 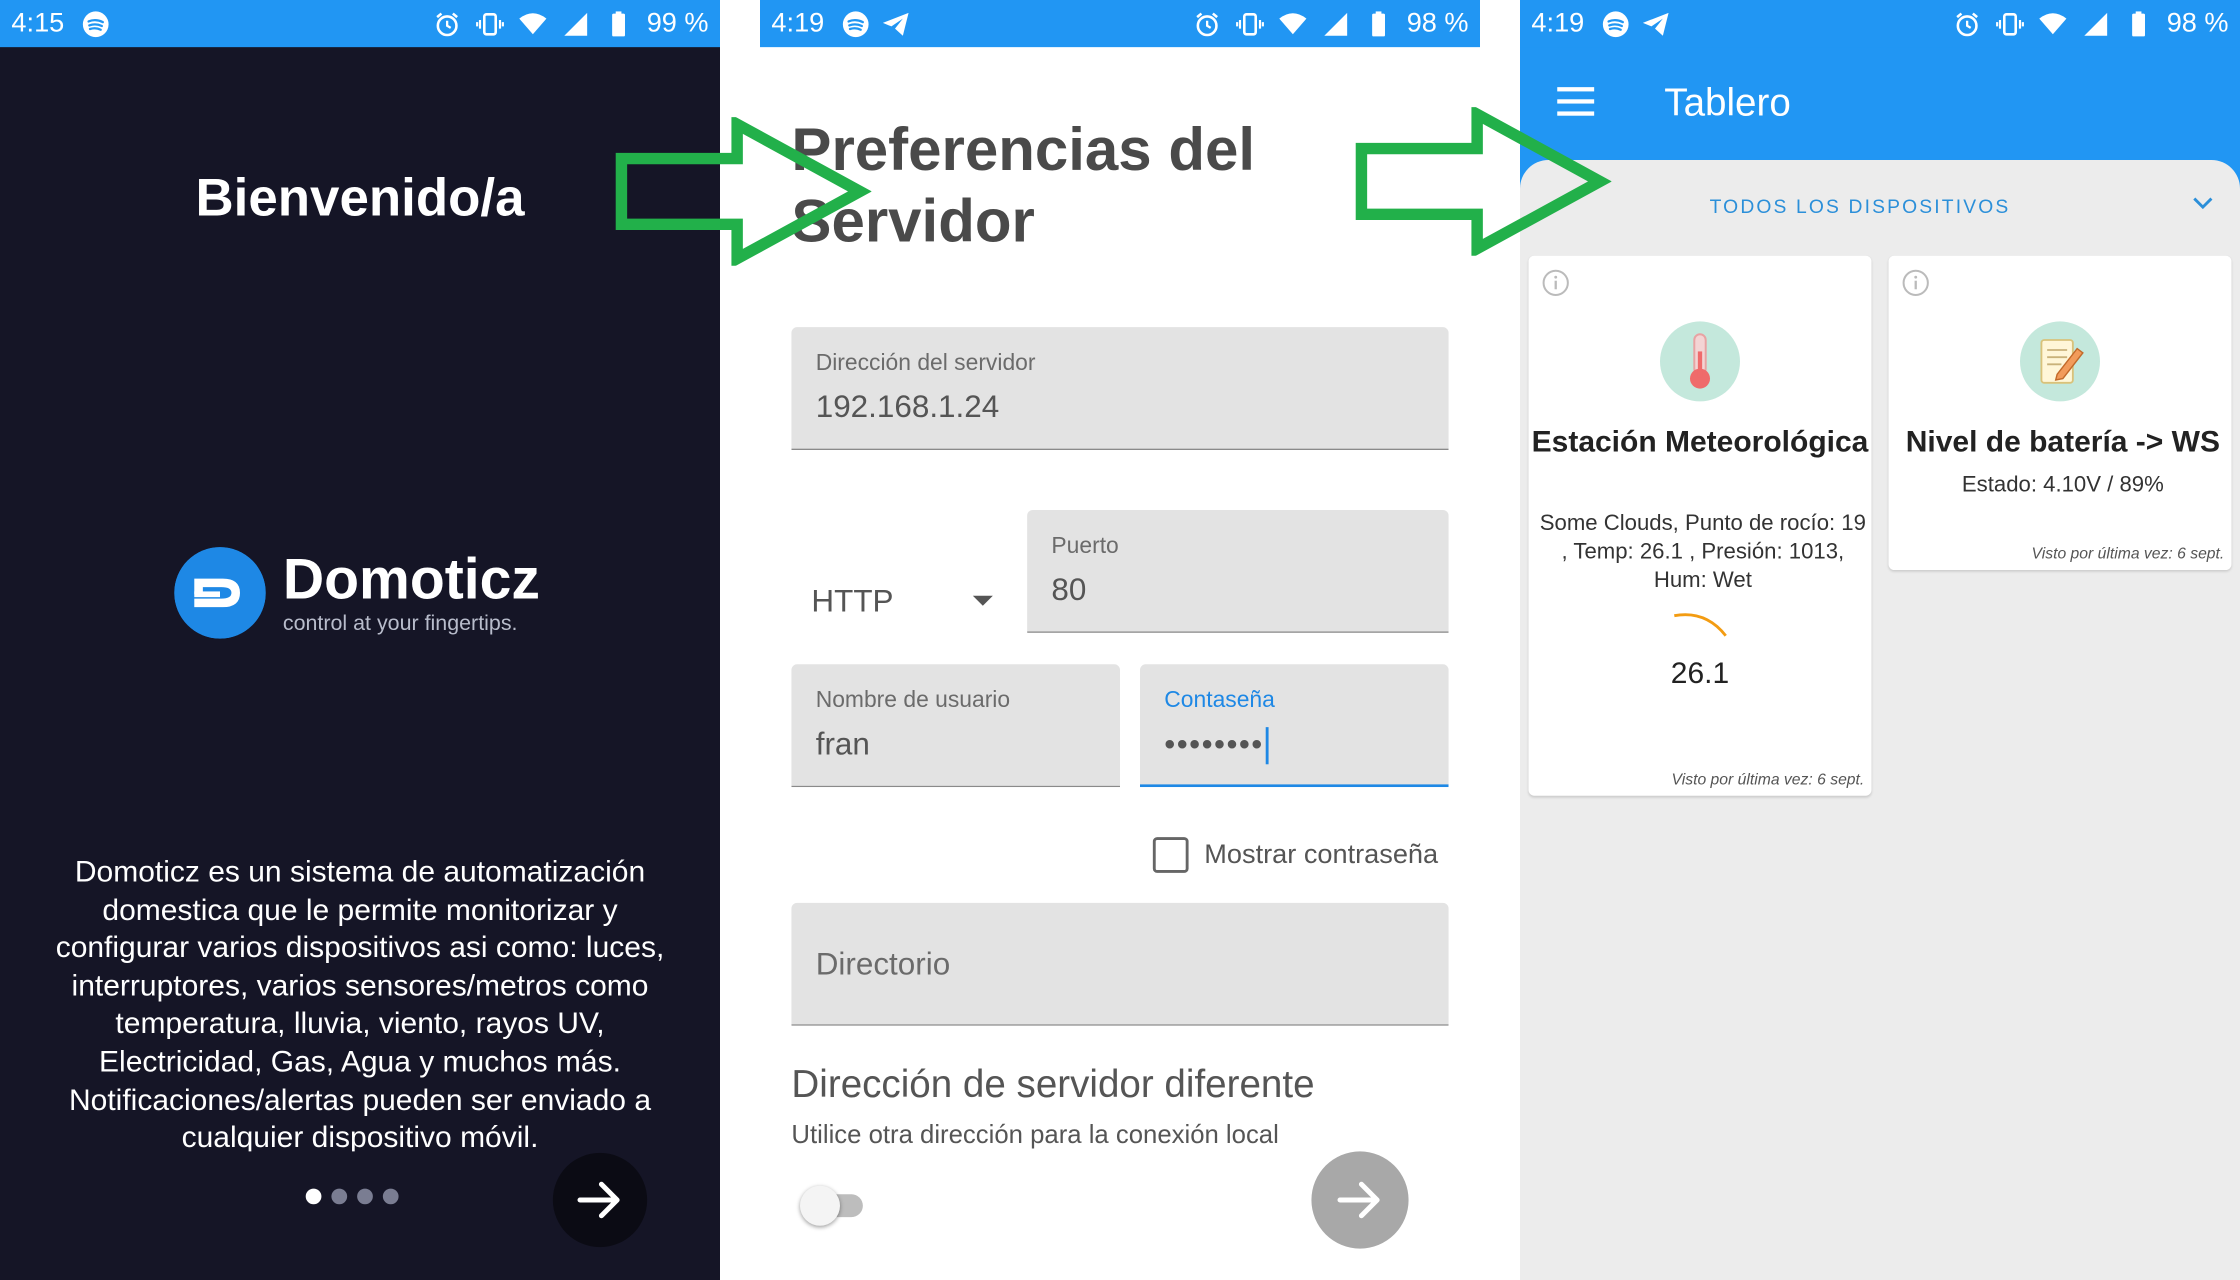 What do you see at coordinates (1053, 1084) in the screenshot?
I see `different-server-title: Dirección de servidor diferente` at bounding box center [1053, 1084].